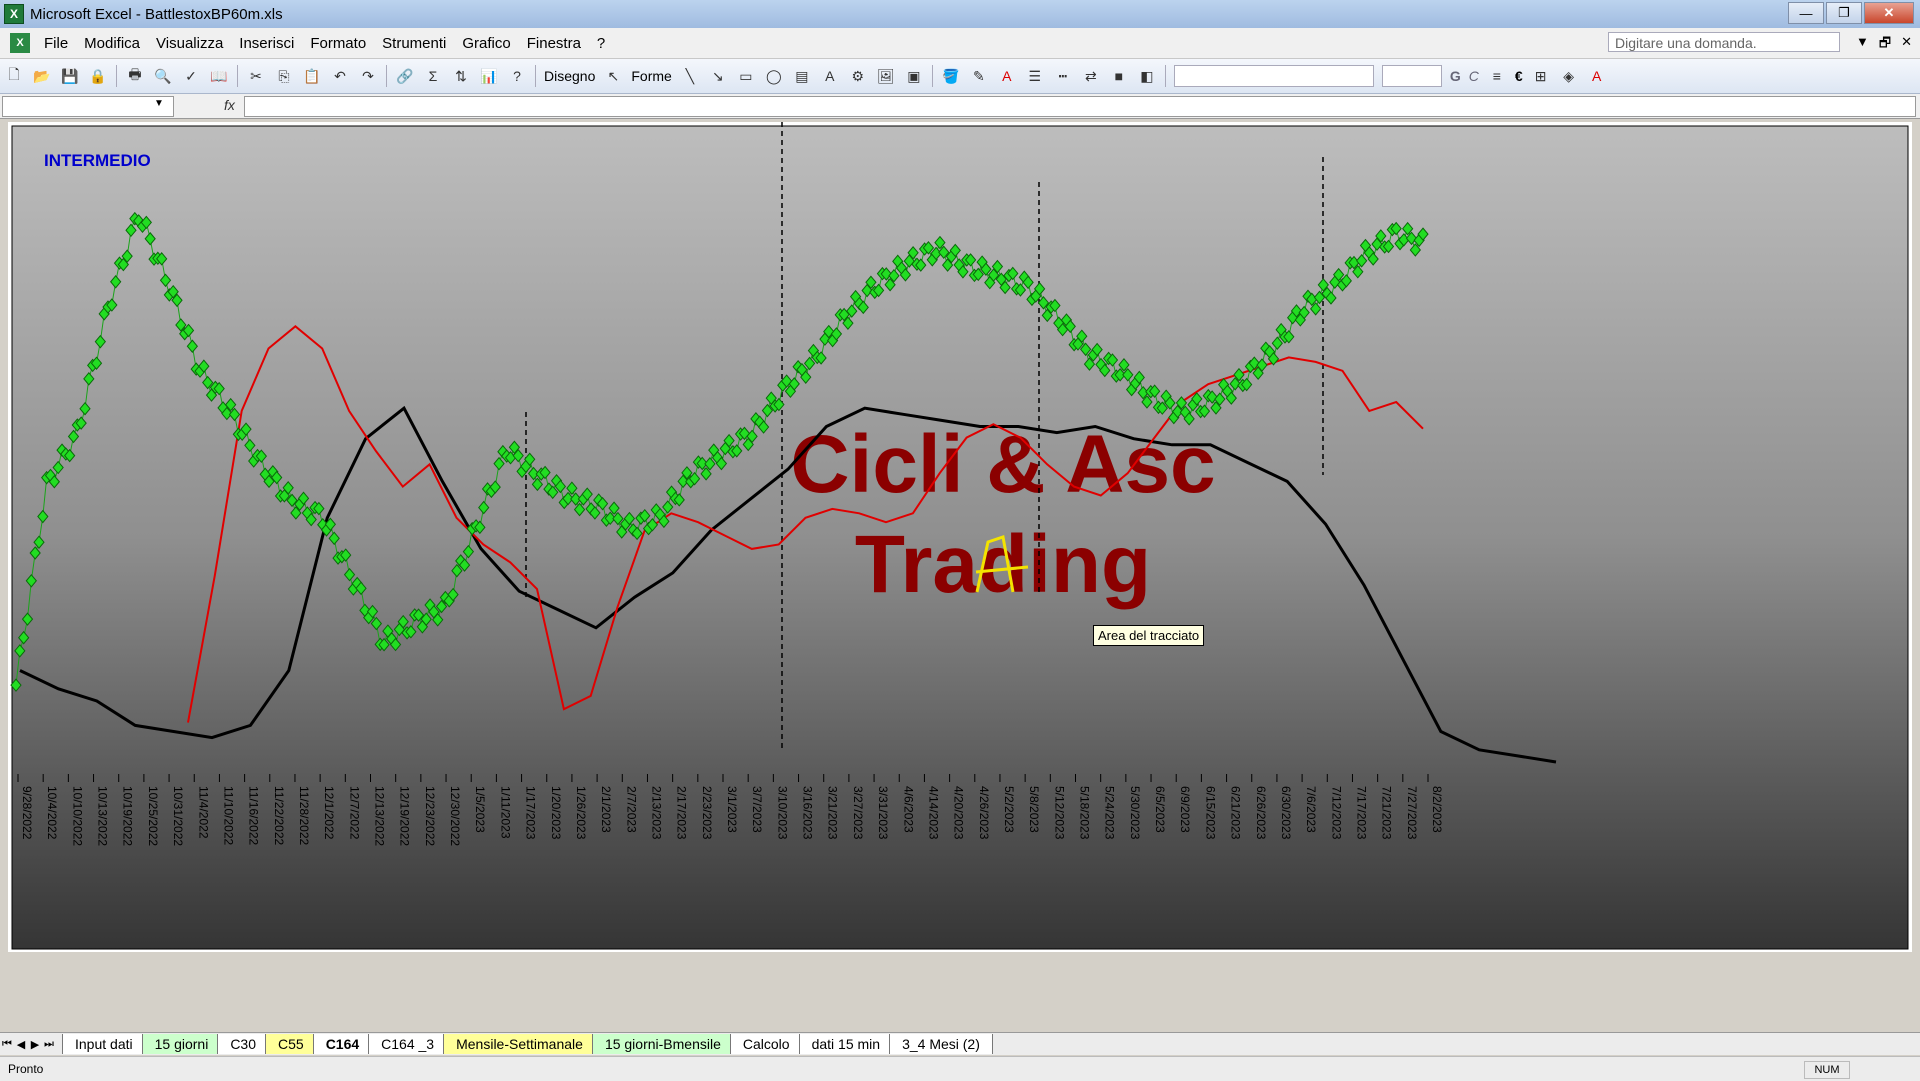  I want to click on close-workbook-button: ✕, so click(1906, 45).